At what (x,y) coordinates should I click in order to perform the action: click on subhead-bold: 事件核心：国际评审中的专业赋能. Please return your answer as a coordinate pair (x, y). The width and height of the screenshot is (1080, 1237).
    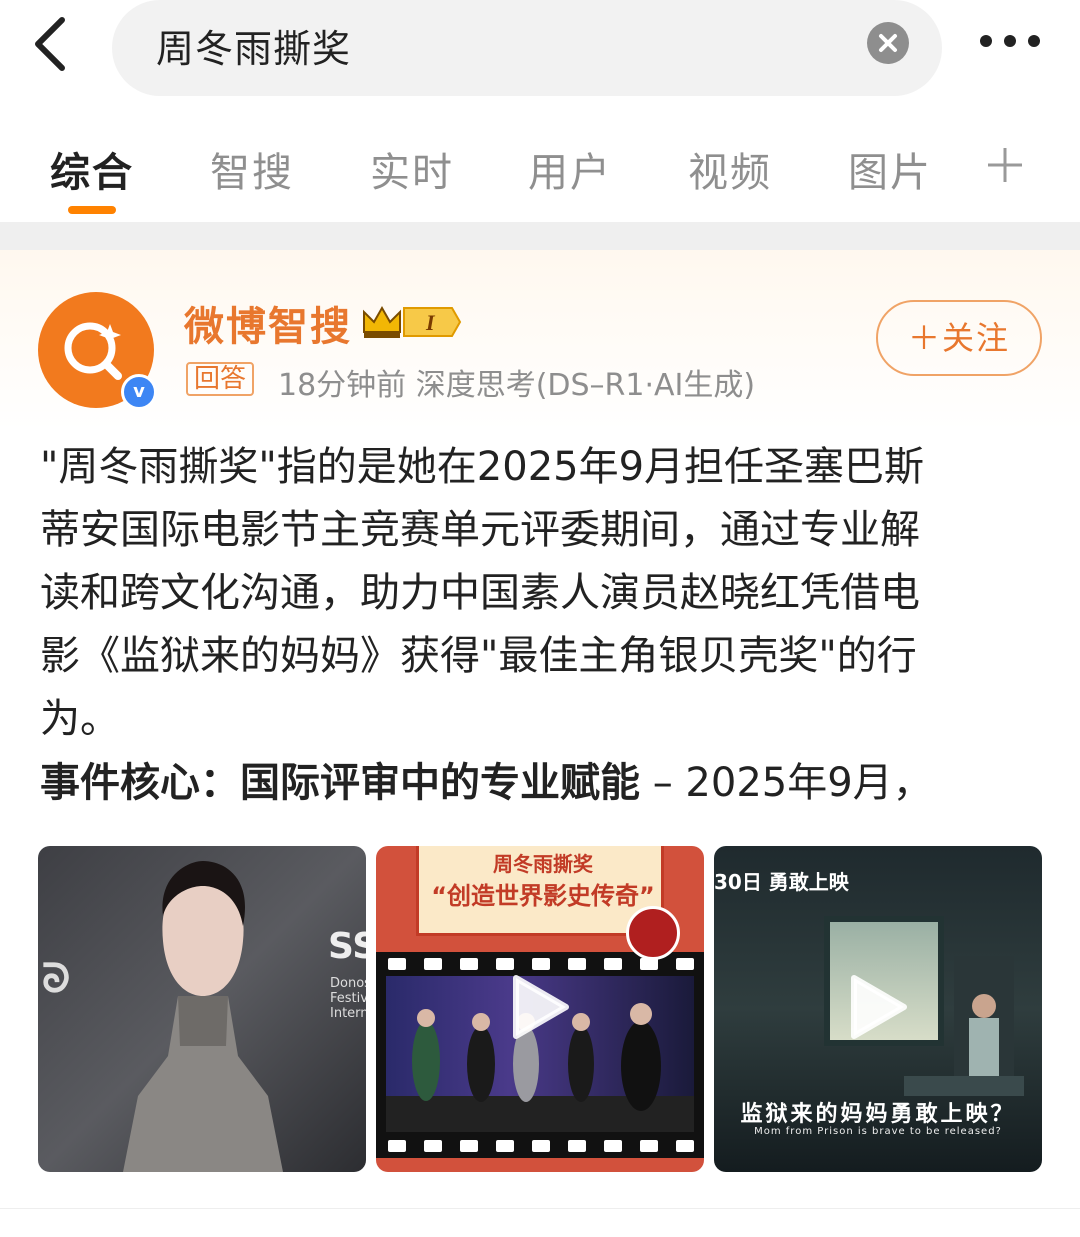
    Looking at the image, I should click on (340, 783).